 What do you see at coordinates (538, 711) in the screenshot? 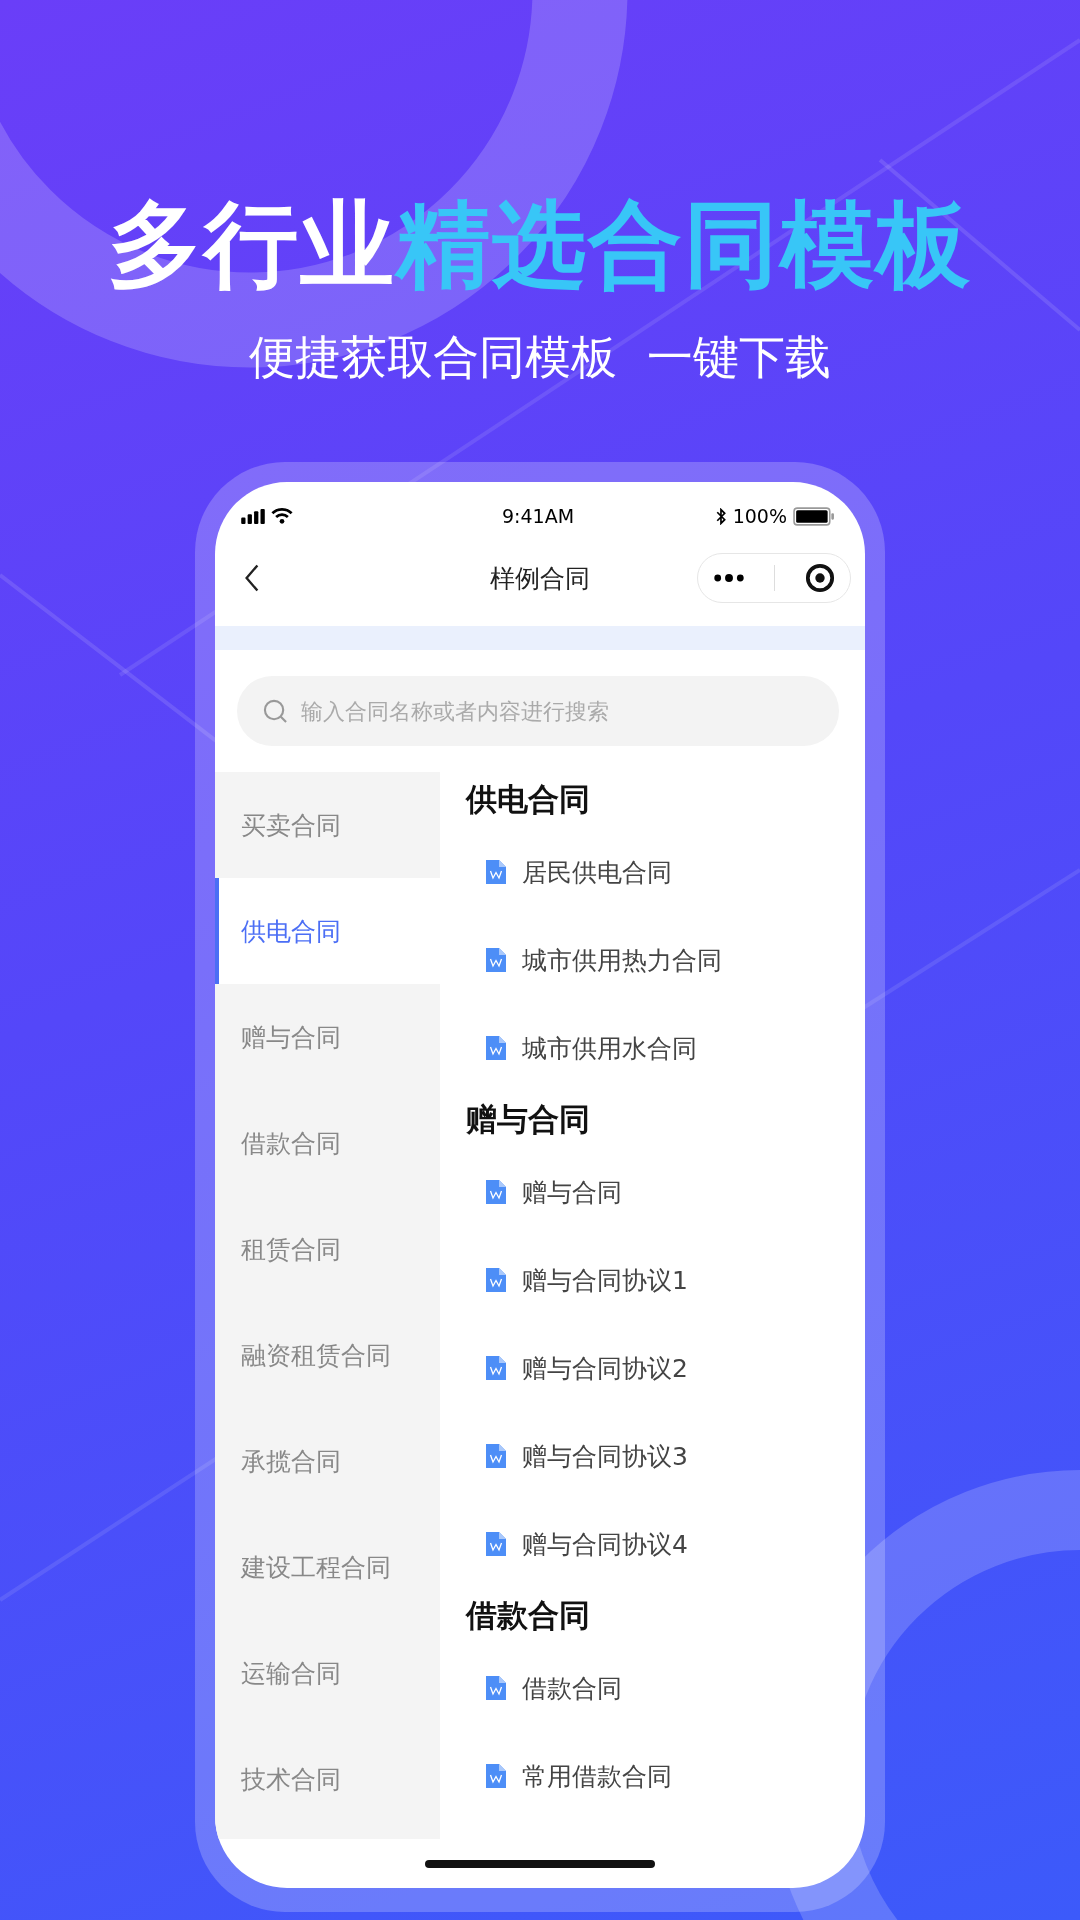
I see `search-field: 输入合同名称或者内容进行搜索` at bounding box center [538, 711].